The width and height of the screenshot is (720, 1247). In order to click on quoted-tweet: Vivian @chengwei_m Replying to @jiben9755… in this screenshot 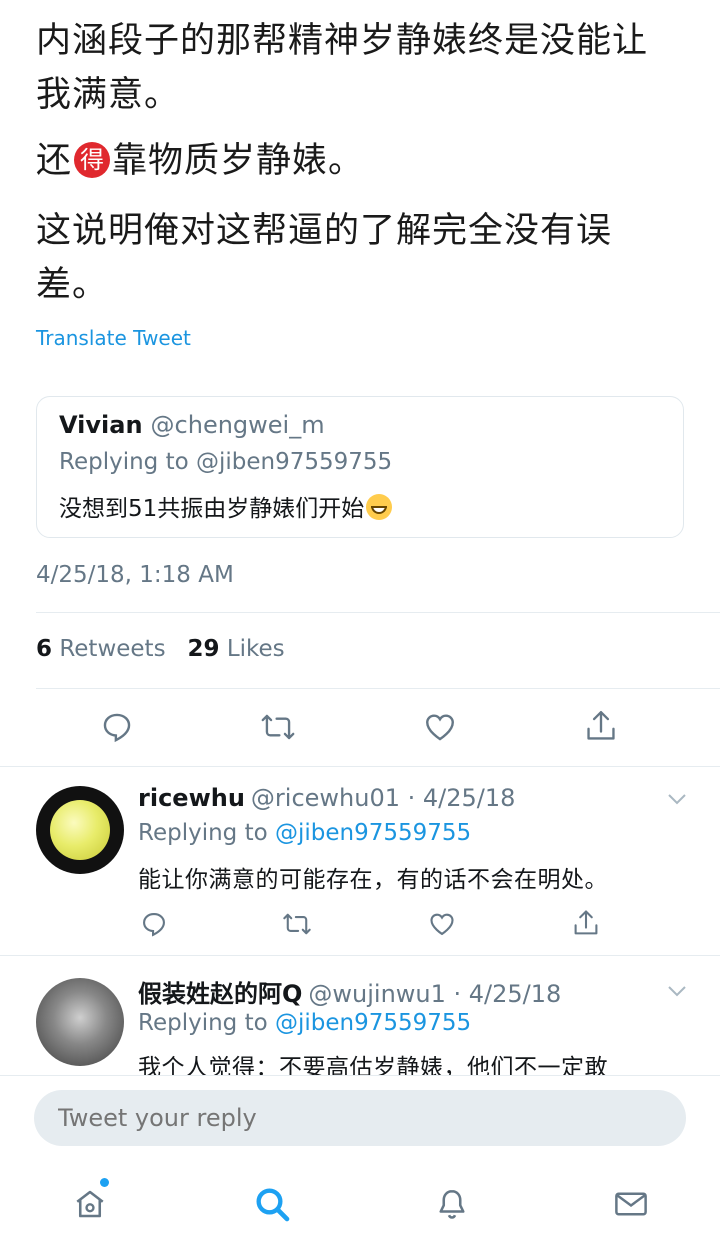, I will do `click(360, 467)`.